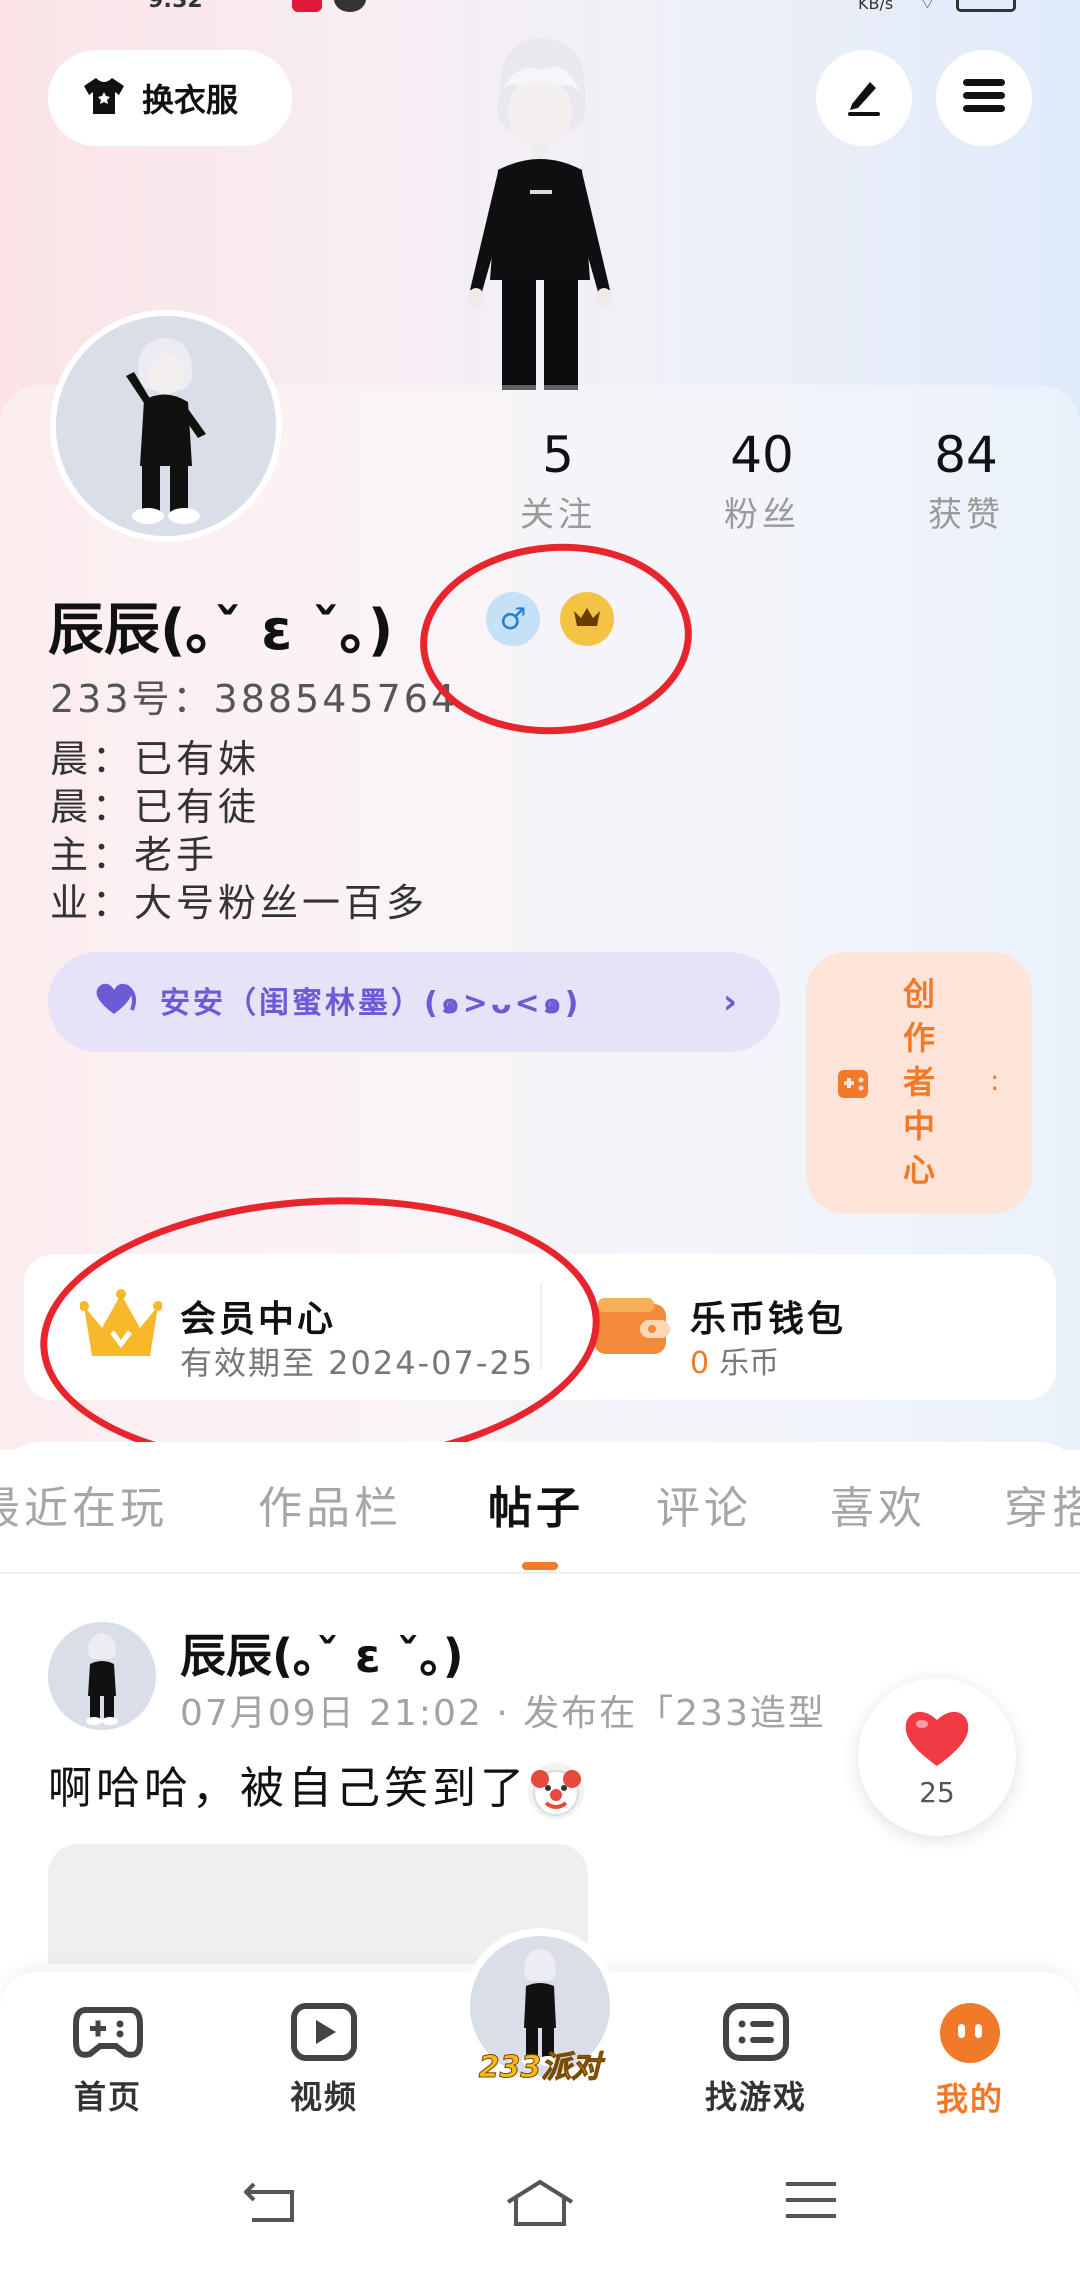  I want to click on bio-line: 业：大号粉丝一百多, so click(239, 903).